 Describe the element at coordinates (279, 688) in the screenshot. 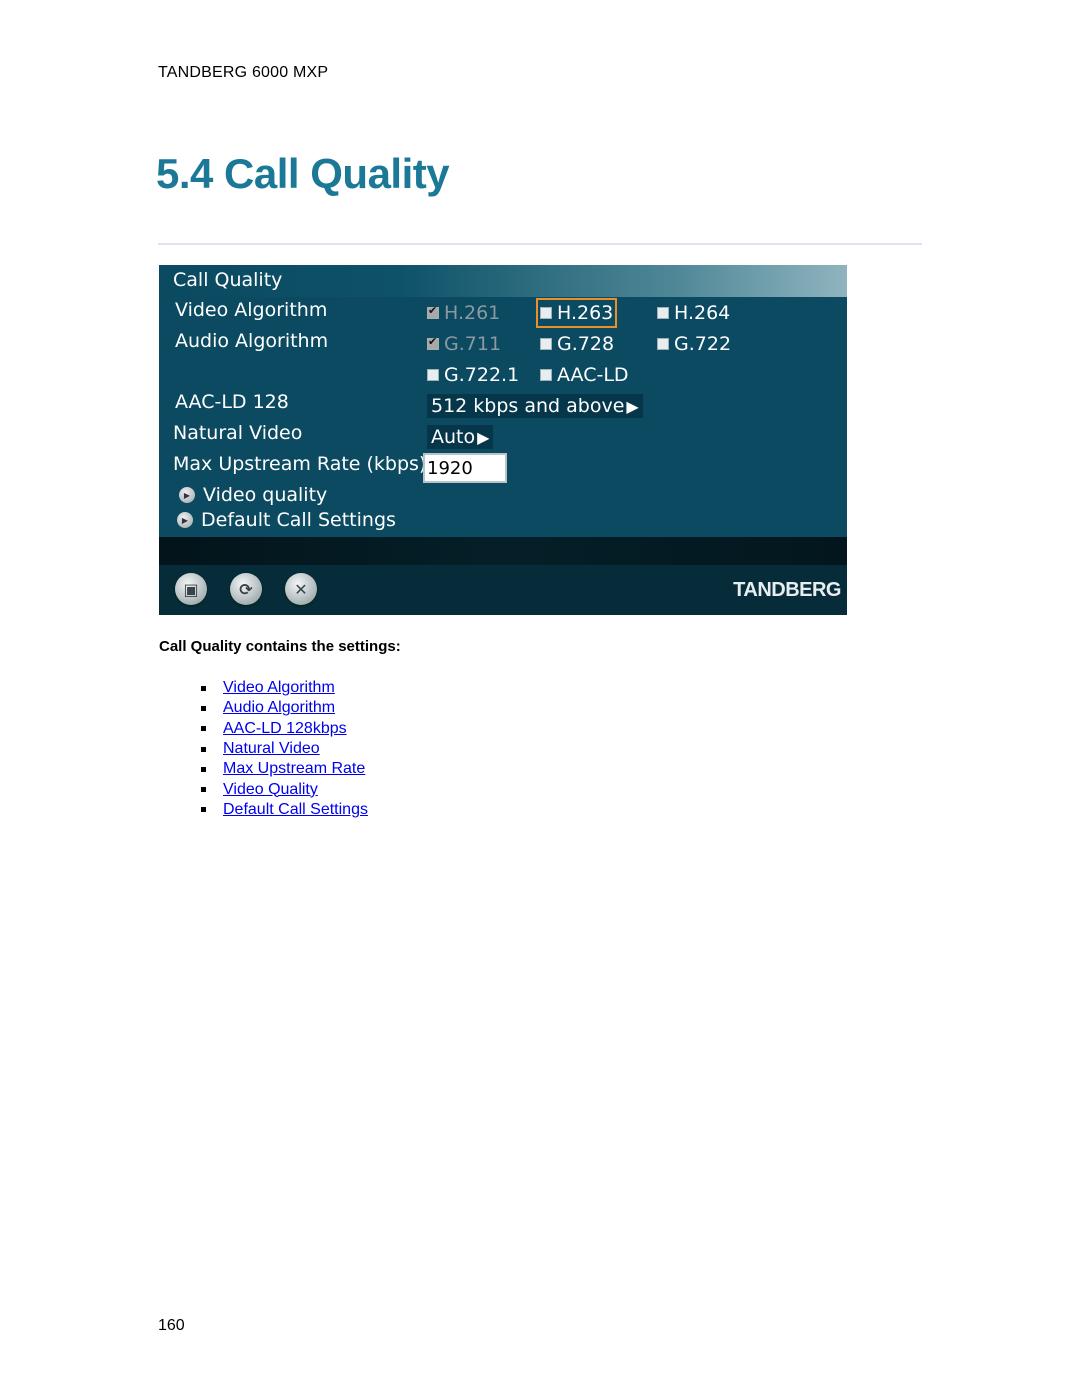

I see `link-video-algorithm: Video Algorithm` at that location.